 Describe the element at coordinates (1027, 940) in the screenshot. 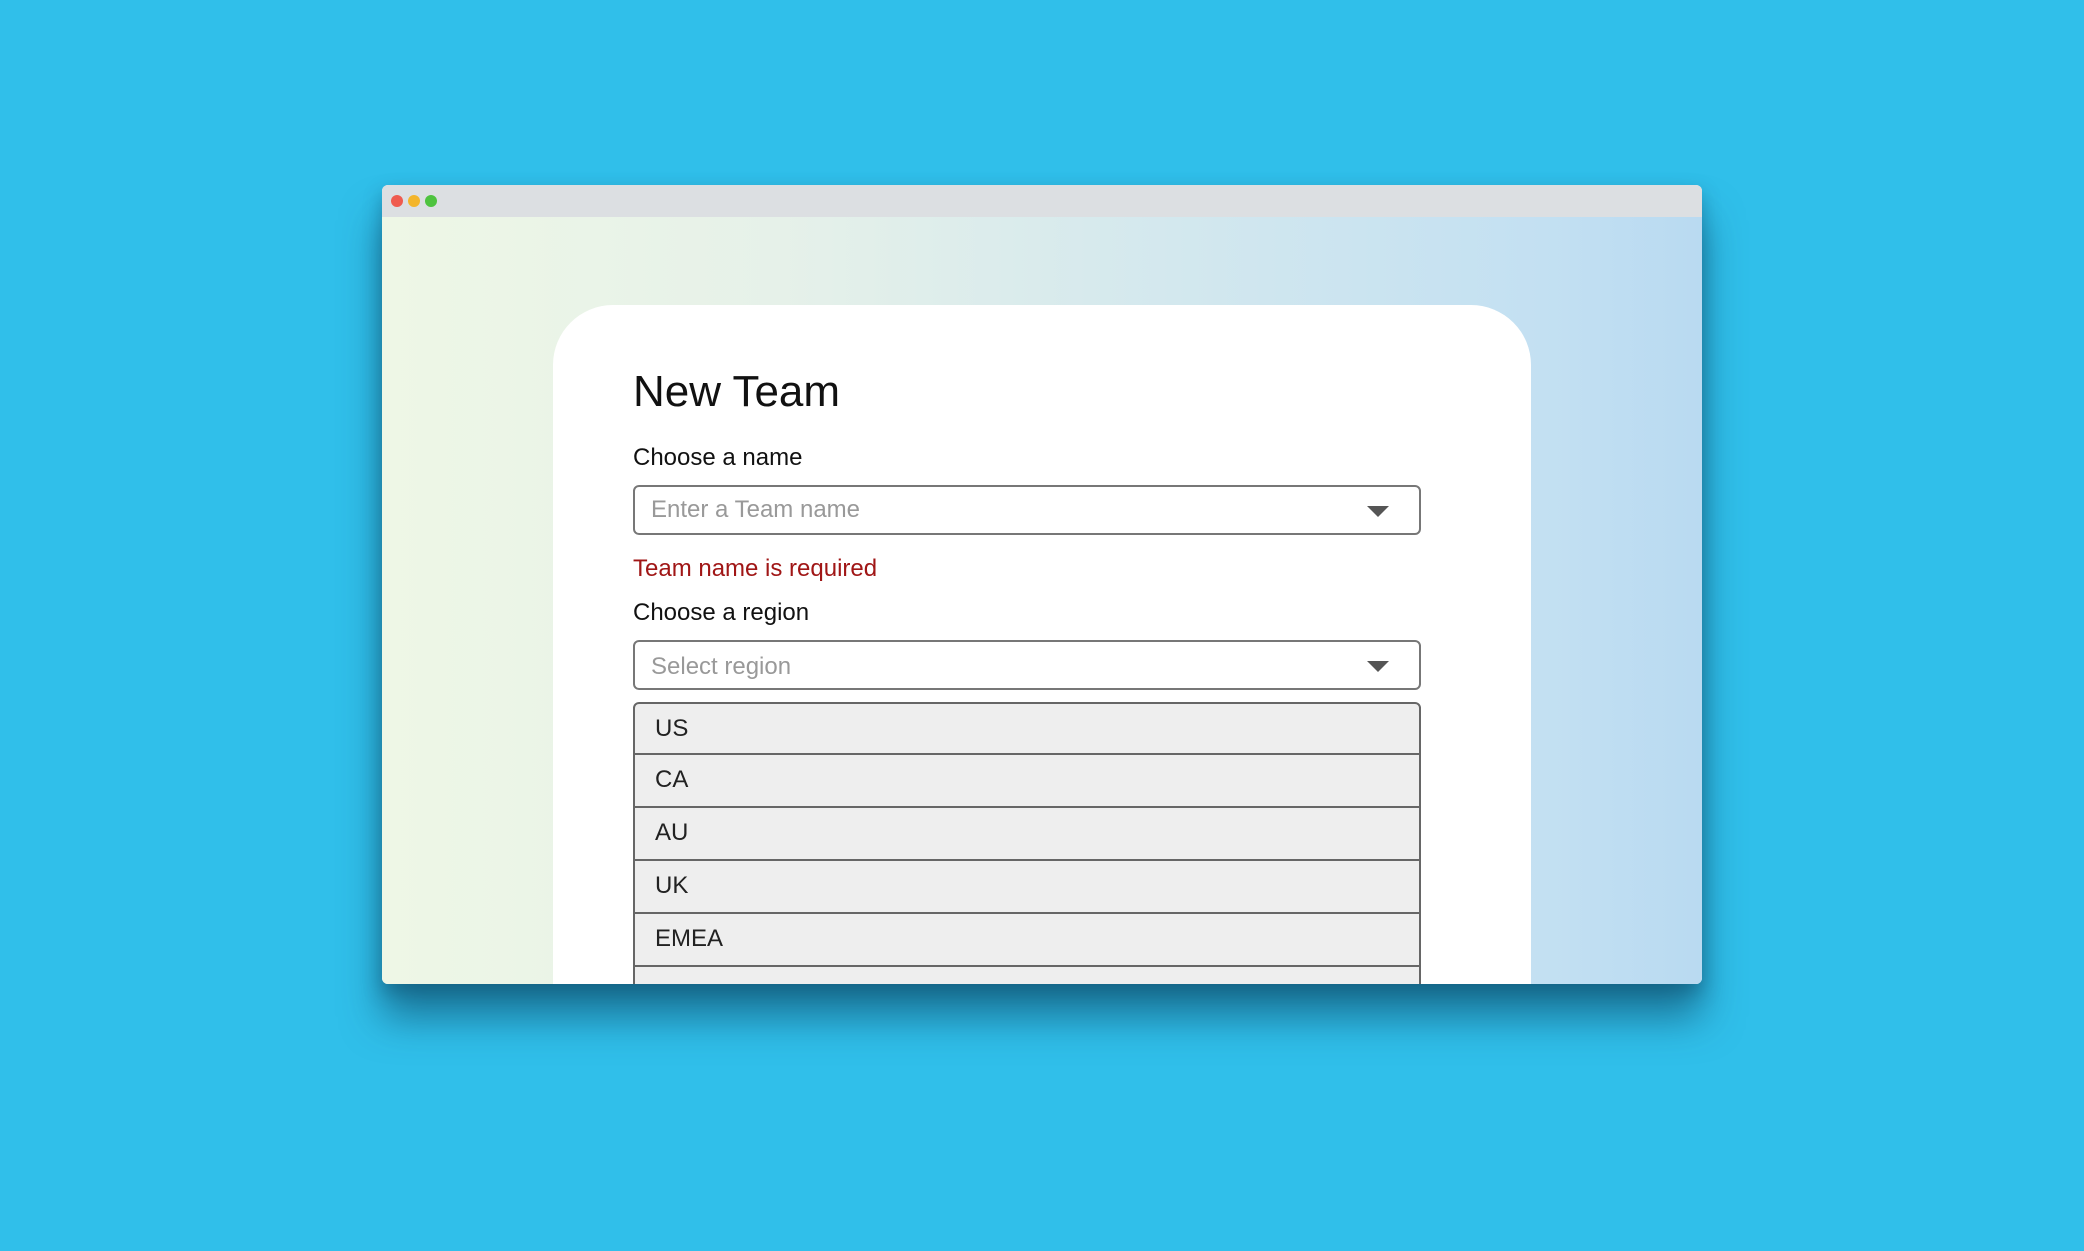

I see `region-option-emea: EMEA` at that location.